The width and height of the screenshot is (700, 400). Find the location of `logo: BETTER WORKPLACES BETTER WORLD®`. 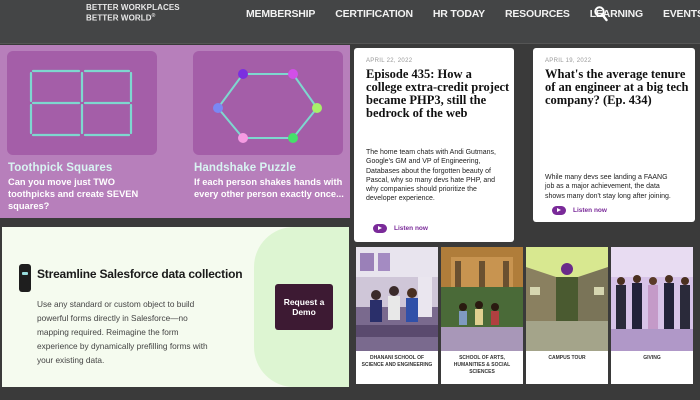

logo: BETTER WORKPLACES BETTER WORLD® is located at coordinates (133, 13).